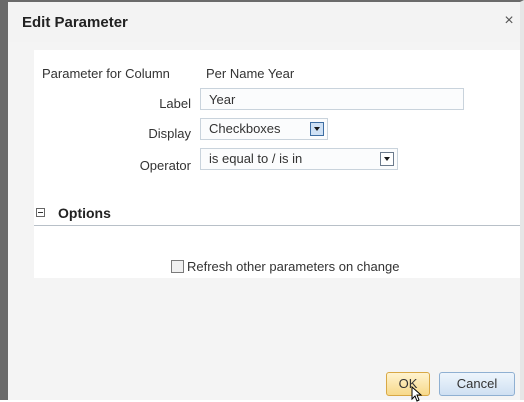 This screenshot has height=402, width=524. Describe the element at coordinates (177, 266) in the screenshot. I see `refresh-parameters-checkbox` at that location.